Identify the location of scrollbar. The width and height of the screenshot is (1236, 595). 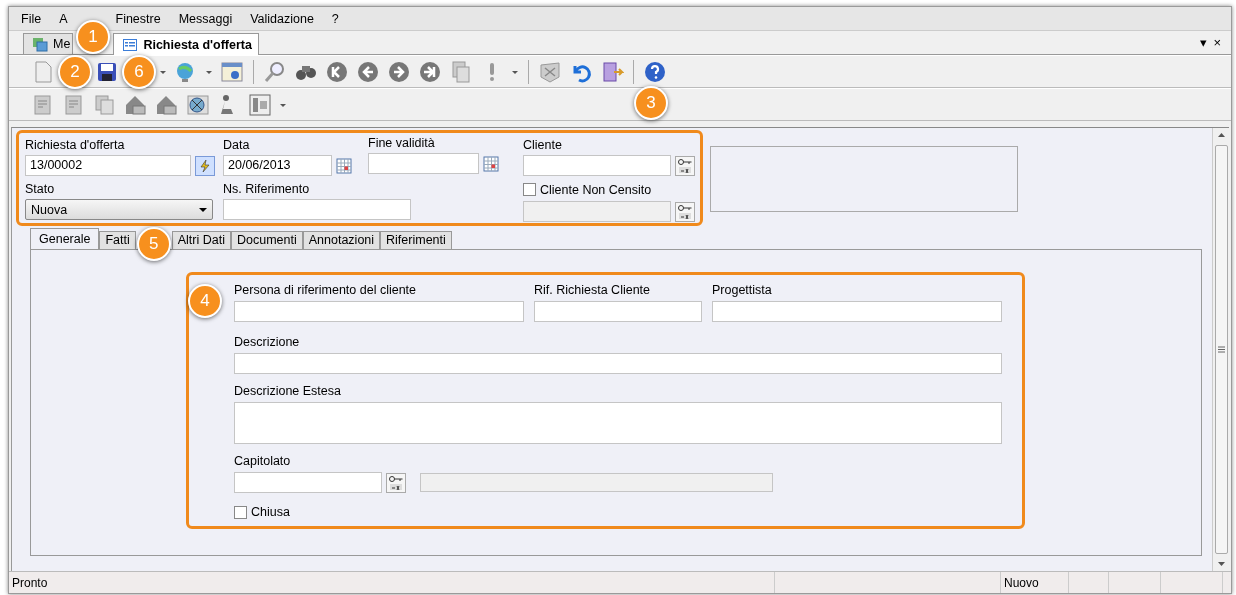
(1220, 349).